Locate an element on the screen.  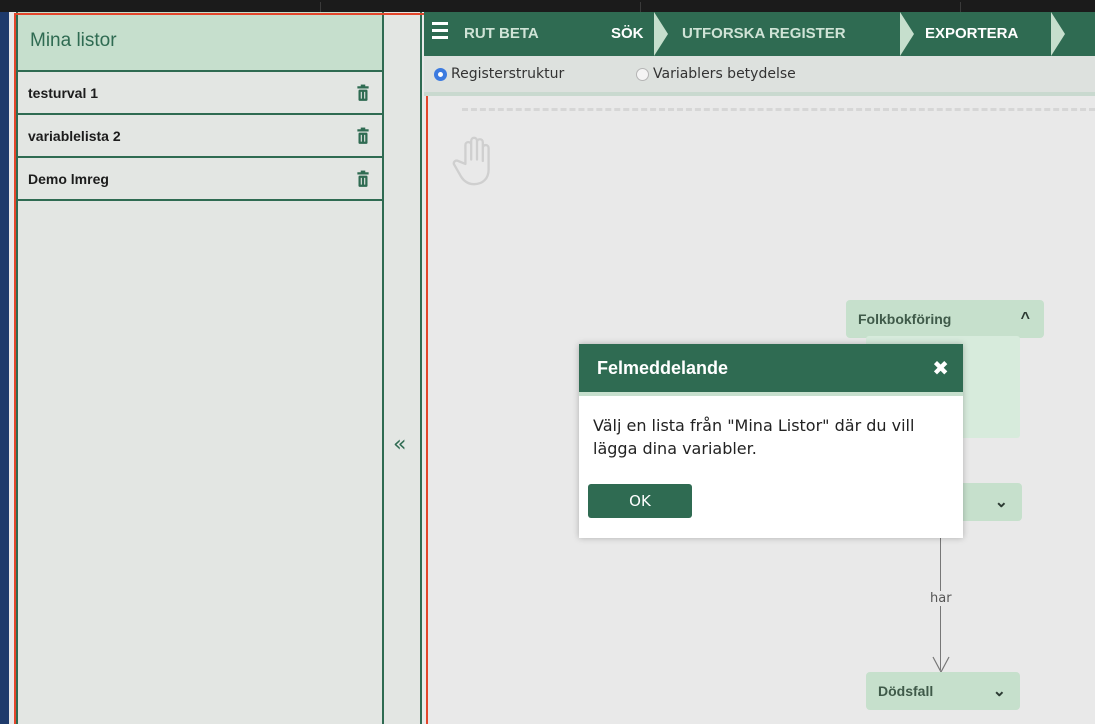
radio-selected-icon is located at coordinates (440, 74).